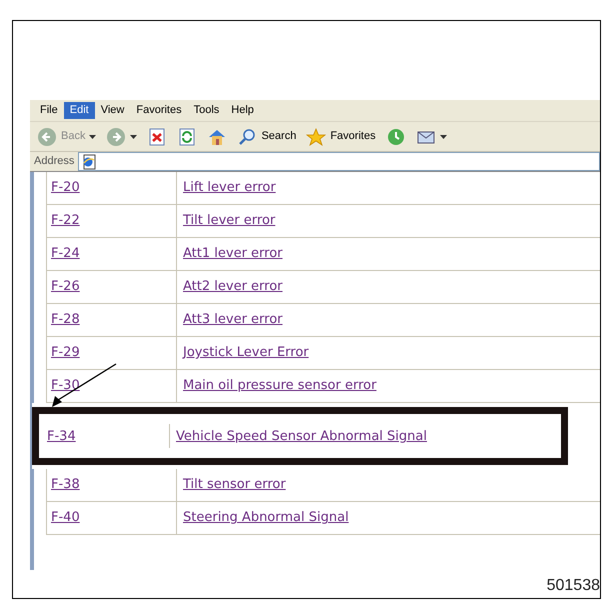 Image resolution: width=614 pixels, height=607 pixels. I want to click on code-link: F-38, so click(65, 485).